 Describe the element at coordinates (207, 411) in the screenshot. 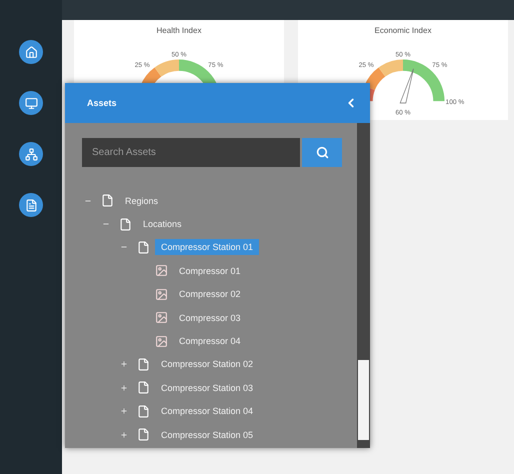

I see `tree-item: Compressor Station 04` at that location.